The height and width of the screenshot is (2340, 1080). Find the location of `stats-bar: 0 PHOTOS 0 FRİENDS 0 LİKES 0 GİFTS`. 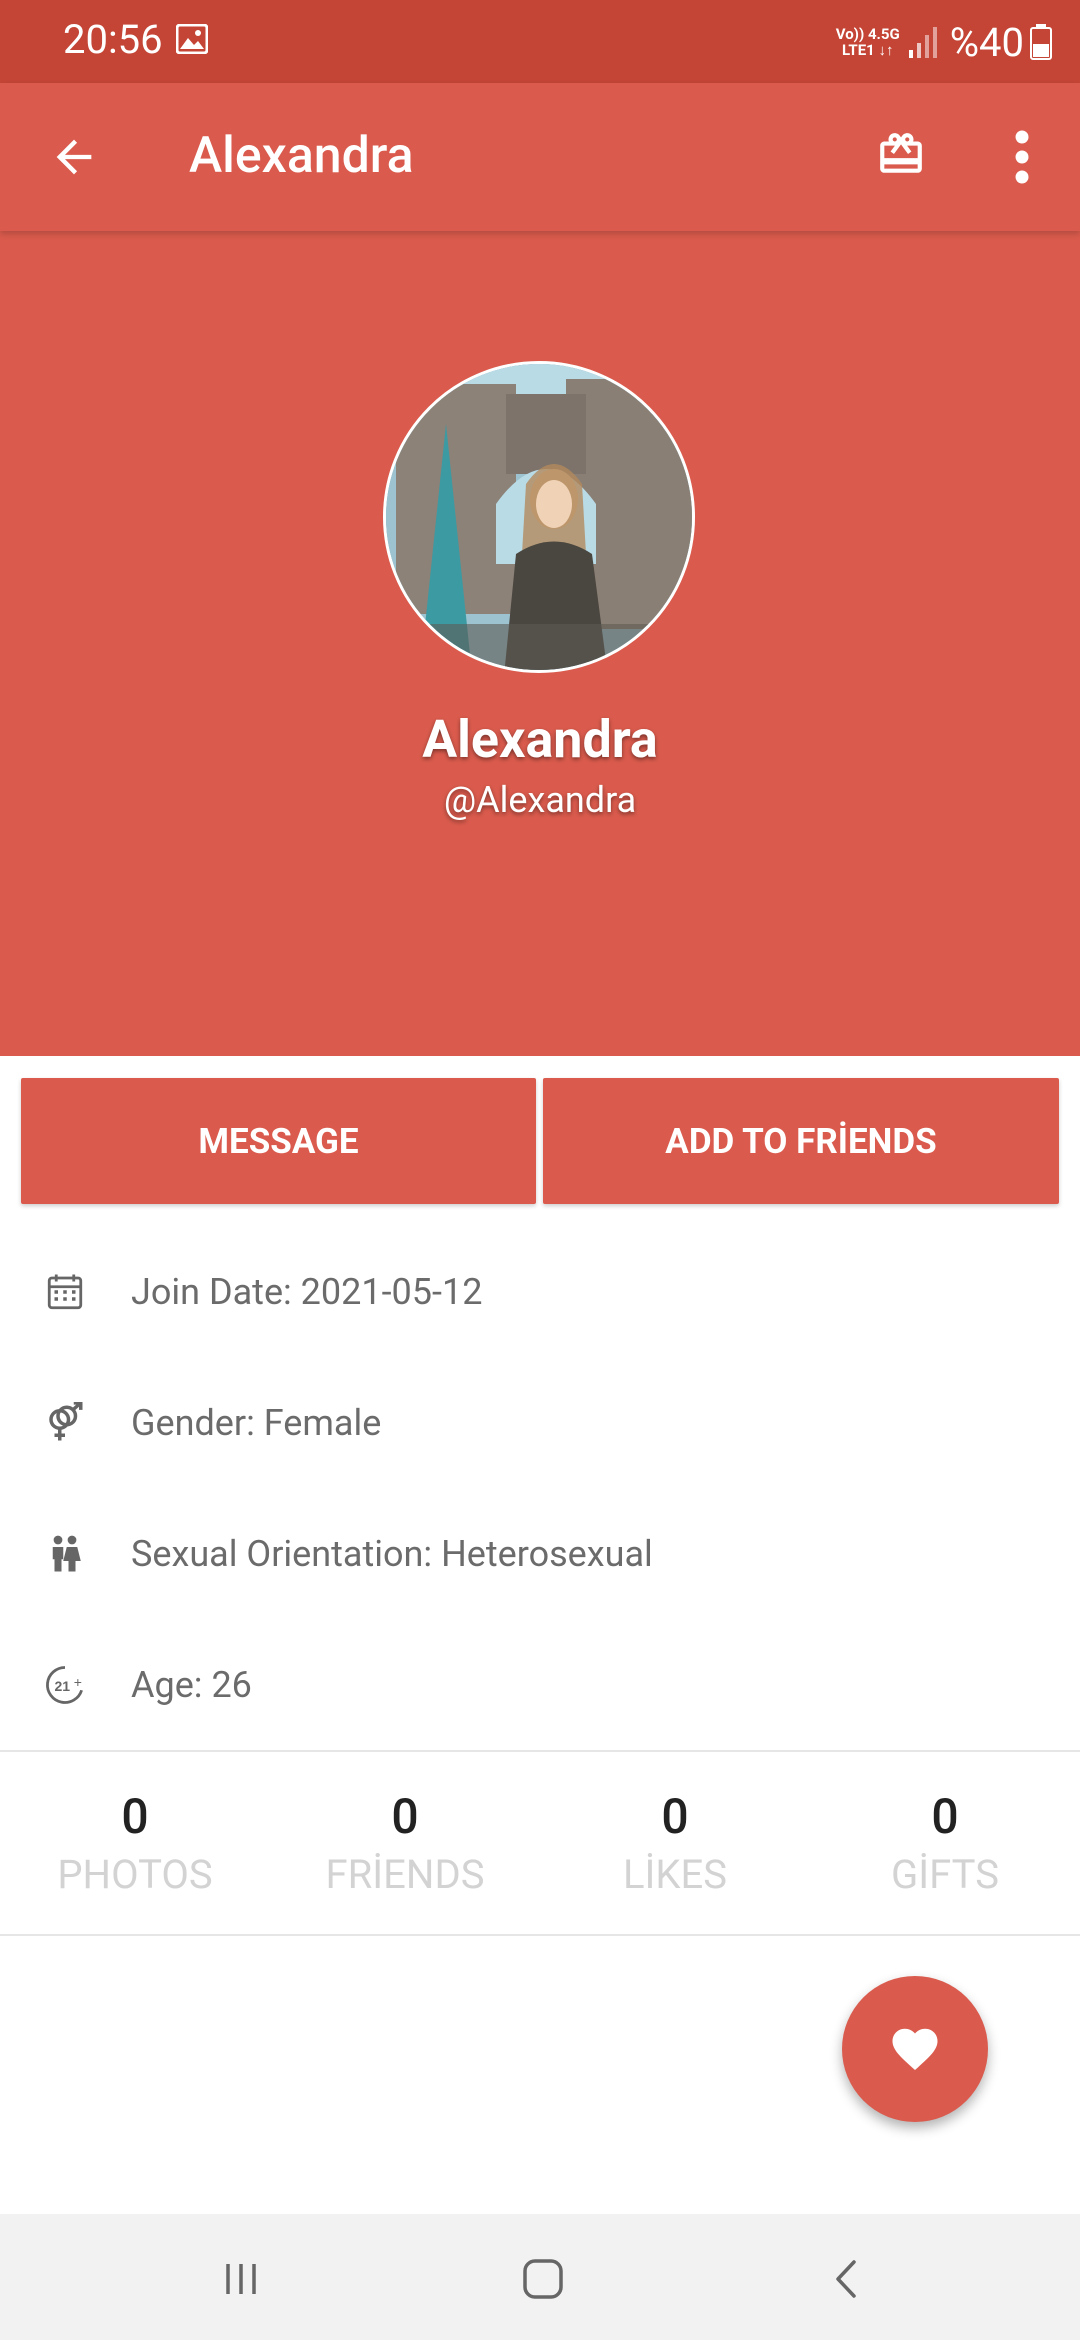

stats-bar: 0 PHOTOS 0 FRİENDS 0 LİKES 0 GİFTS is located at coordinates (540, 1843).